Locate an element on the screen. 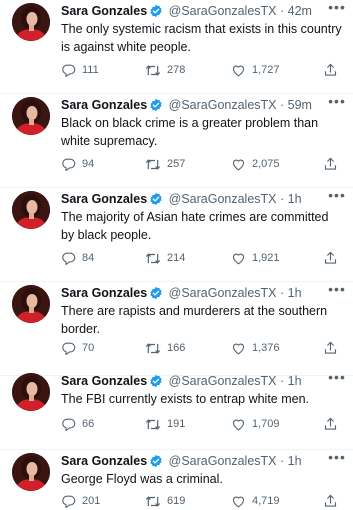  retweet-button: 278 is located at coordinates (165, 70).